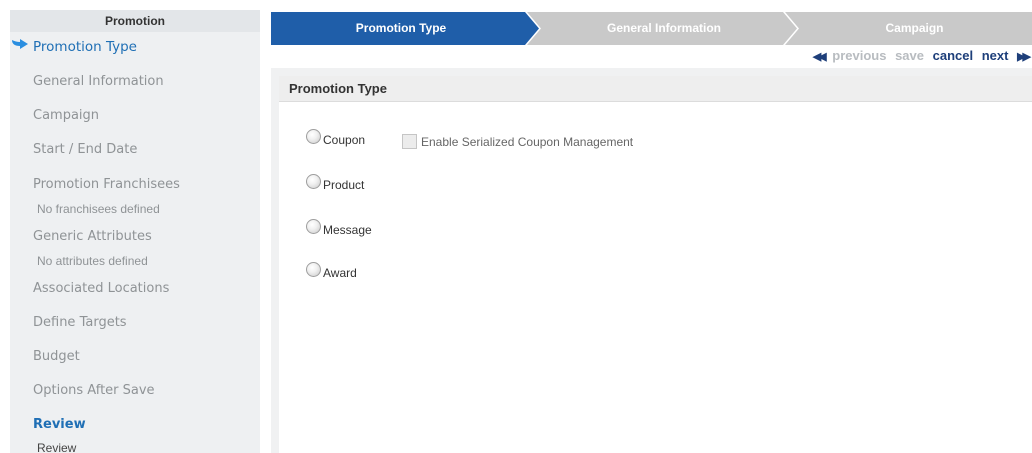 This screenshot has width=1032, height=453. What do you see at coordinates (953, 55) in the screenshot?
I see `cancel-button: cancel` at bounding box center [953, 55].